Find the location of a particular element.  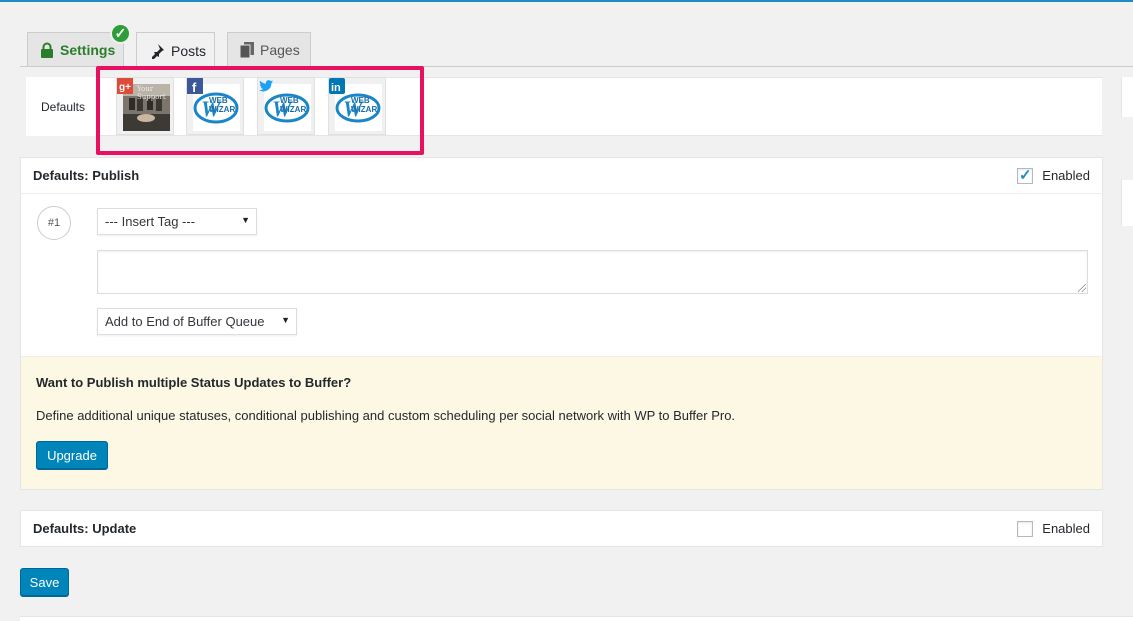

tab-settings: Settings is located at coordinates (75, 49).